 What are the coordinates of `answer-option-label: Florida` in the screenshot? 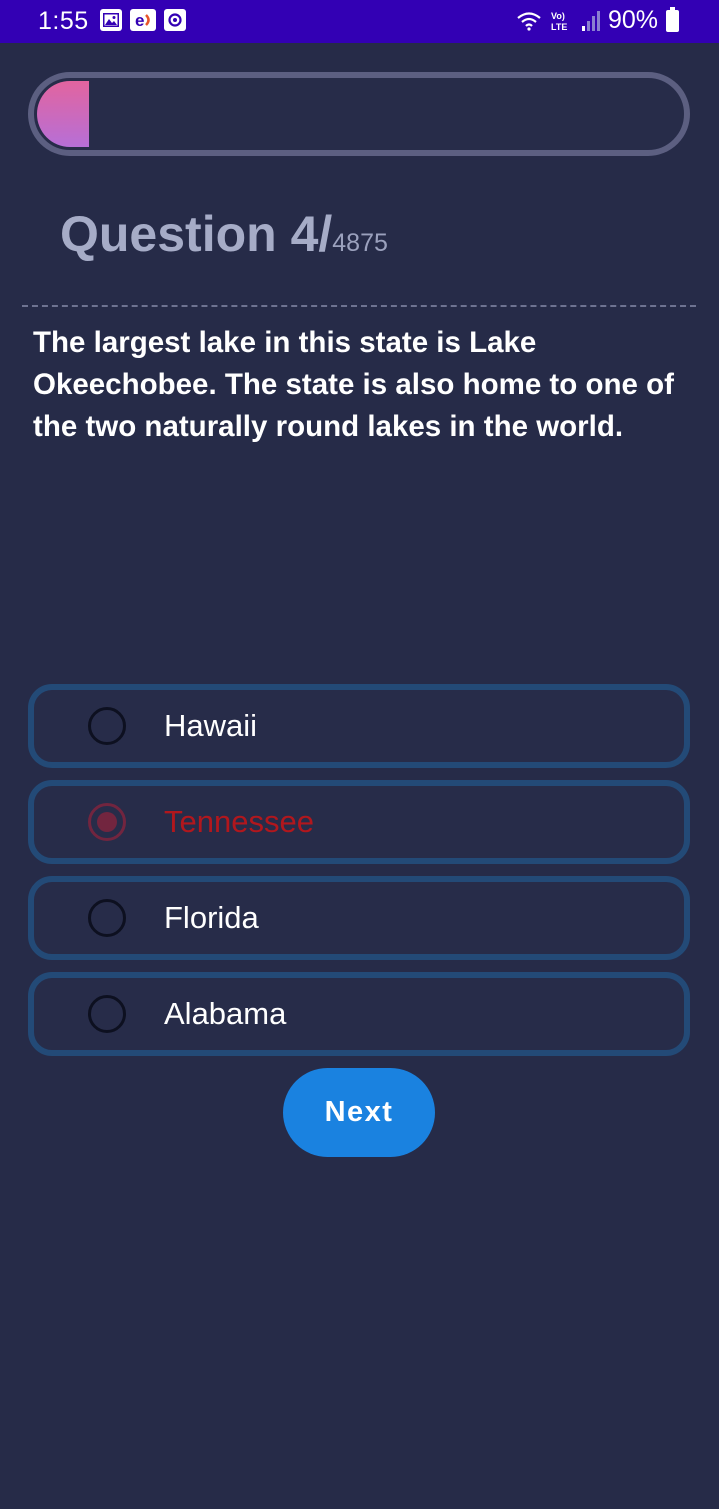 It's located at (211, 917).